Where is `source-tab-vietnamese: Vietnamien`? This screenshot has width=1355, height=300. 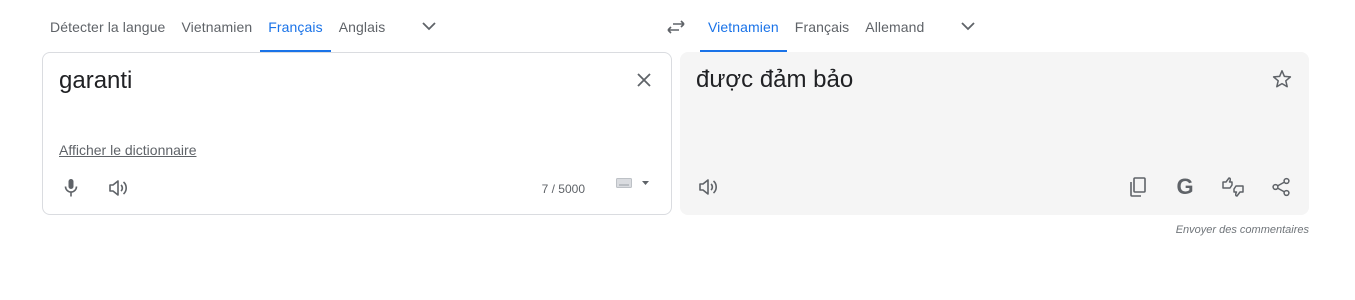
source-tab-vietnamese: Vietnamien is located at coordinates (216, 26).